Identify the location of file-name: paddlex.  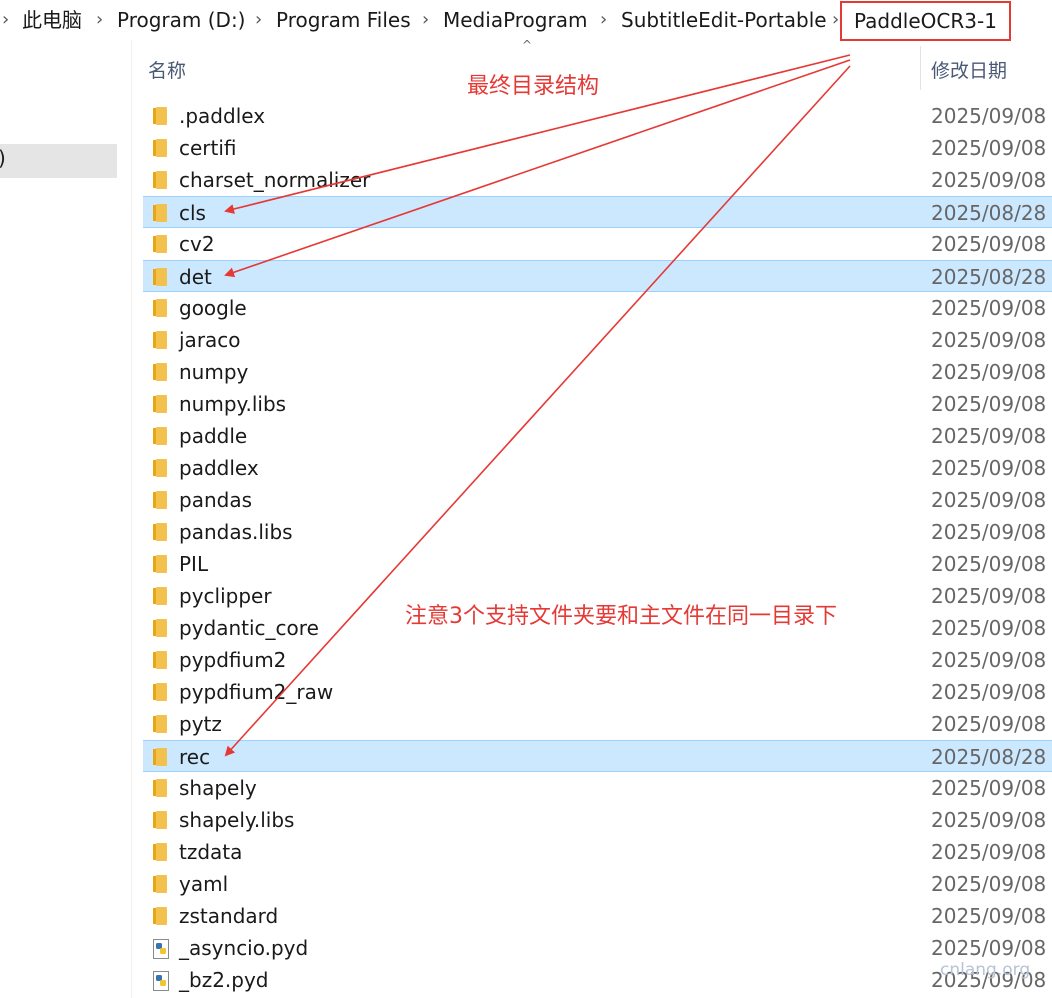
(219, 468).